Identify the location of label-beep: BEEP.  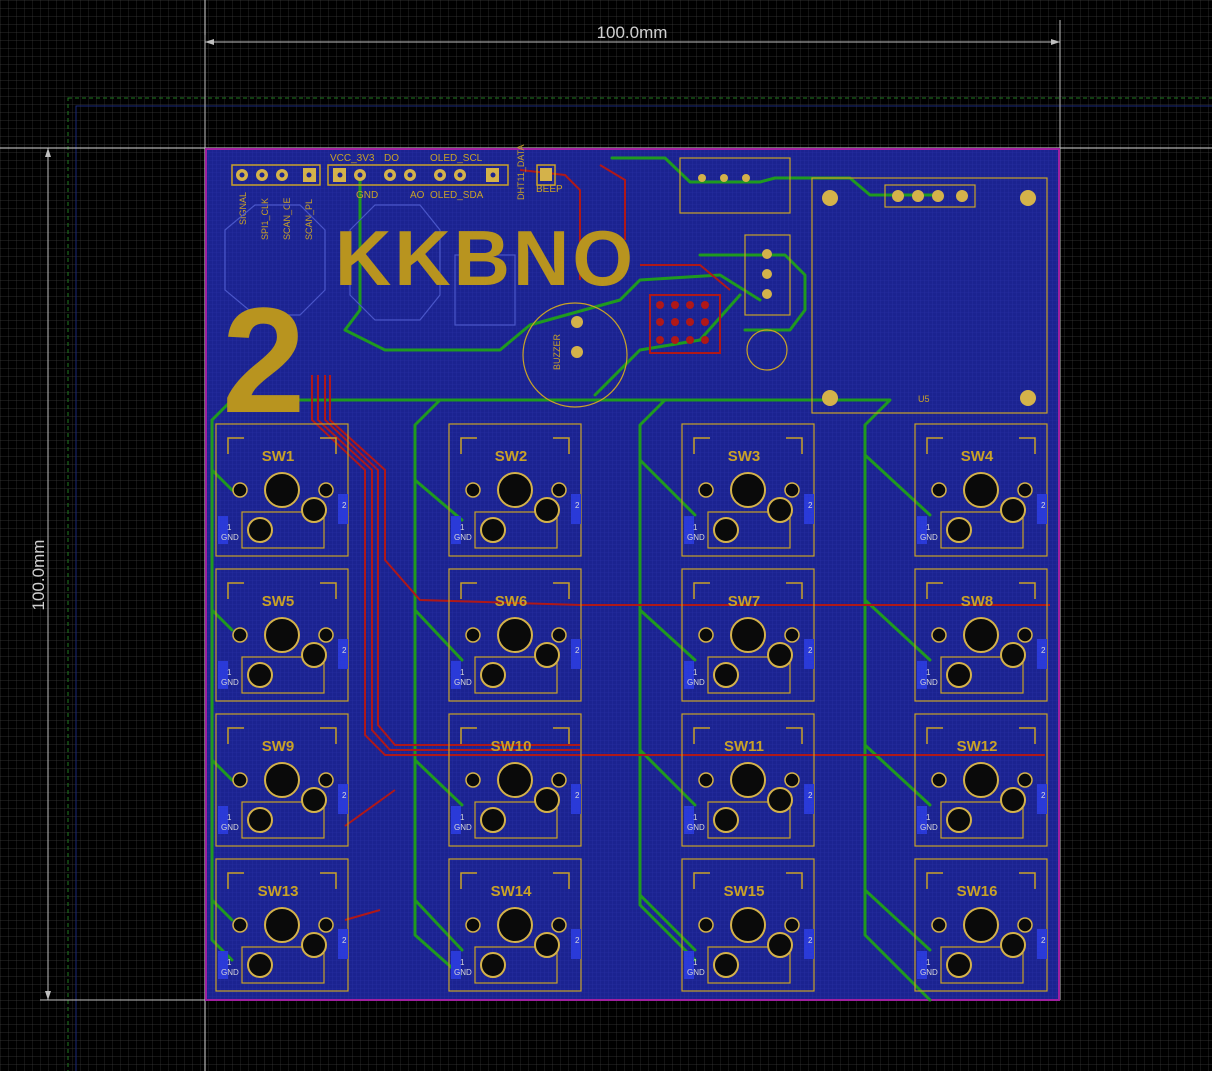
(549, 189).